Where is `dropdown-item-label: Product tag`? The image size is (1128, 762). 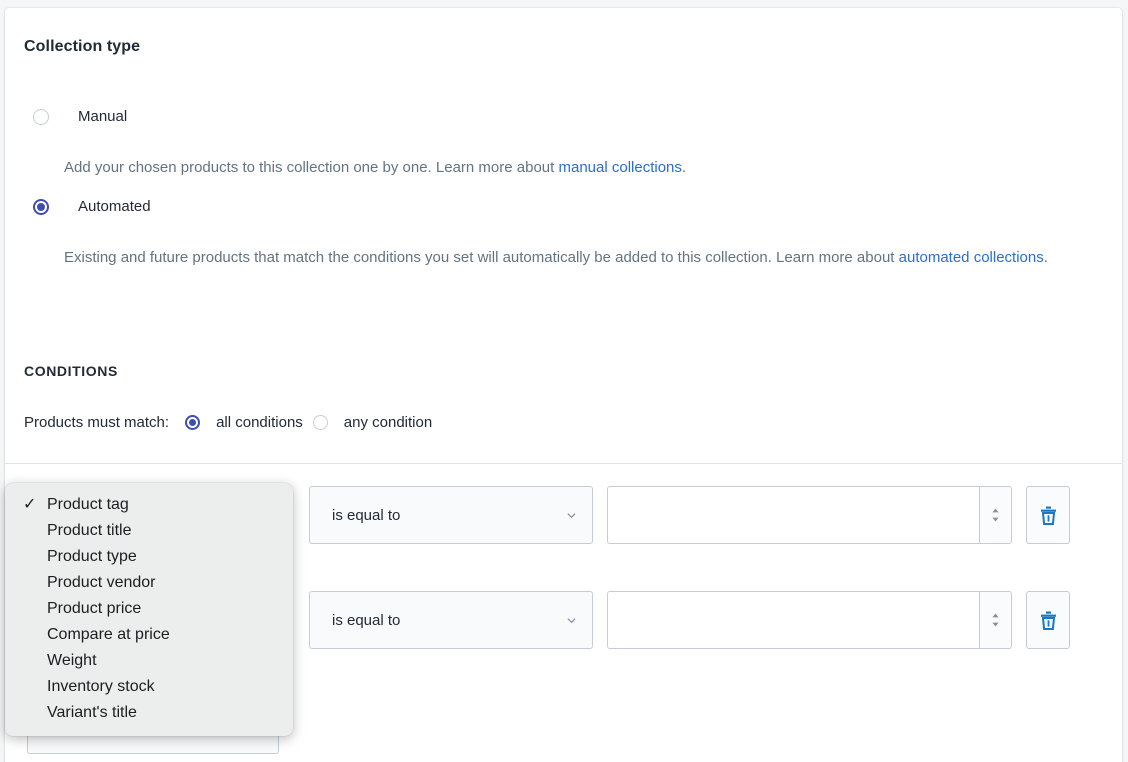
dropdown-item-label: Product tag is located at coordinates (88, 504).